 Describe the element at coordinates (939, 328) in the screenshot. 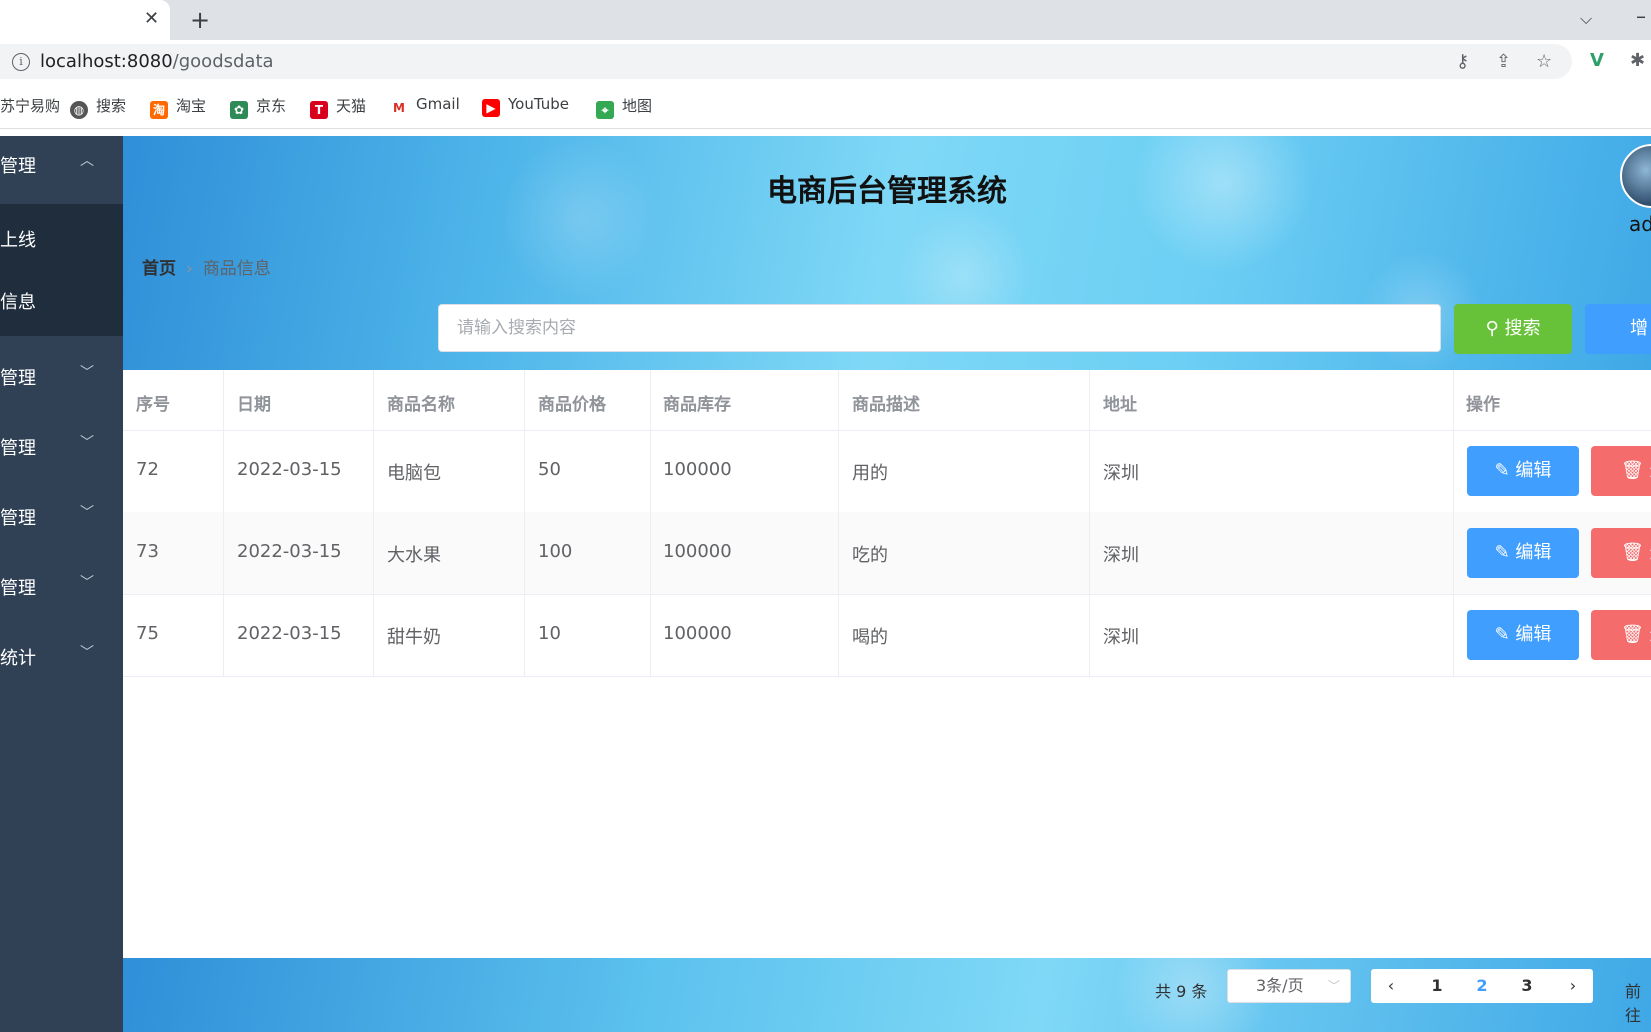

I see `search-input` at that location.